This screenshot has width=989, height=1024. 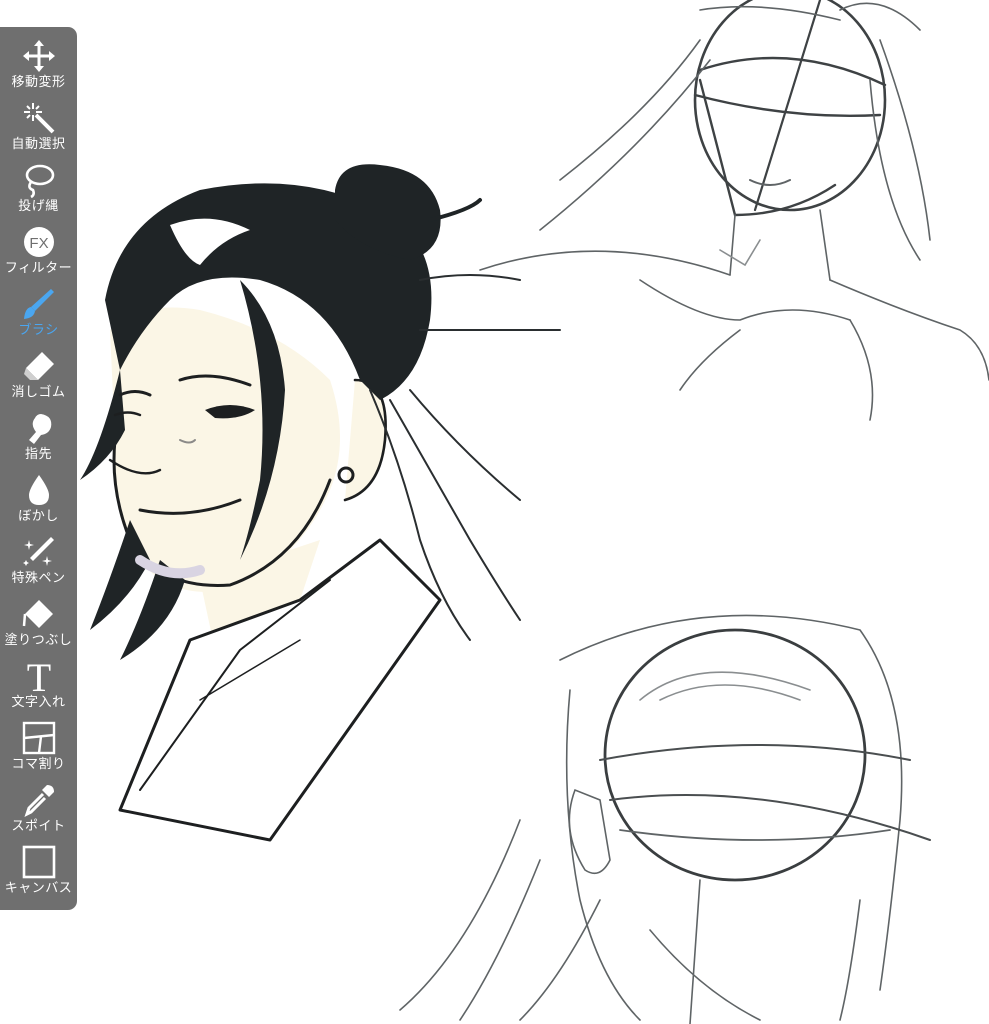 I want to click on svg-text: T, so click(x=38, y=677).